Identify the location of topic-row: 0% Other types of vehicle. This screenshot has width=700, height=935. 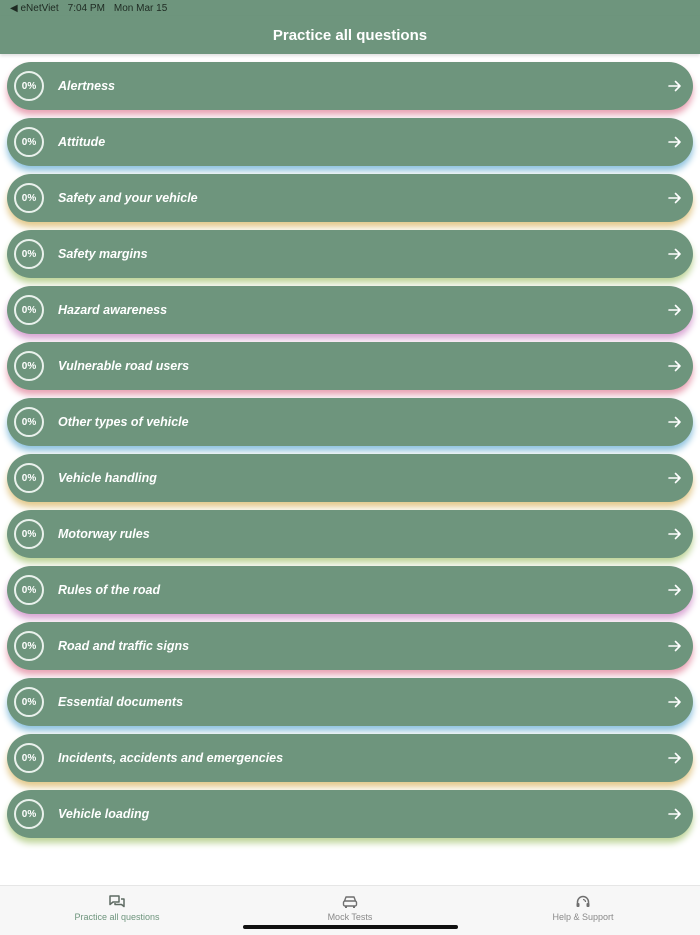
(350, 422).